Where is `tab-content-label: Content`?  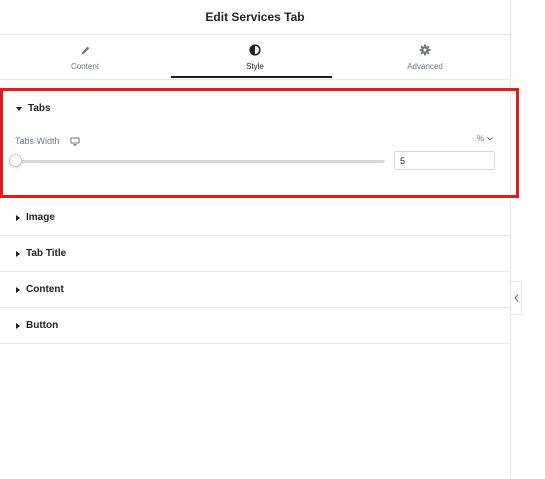
tab-content-label: Content is located at coordinates (85, 66).